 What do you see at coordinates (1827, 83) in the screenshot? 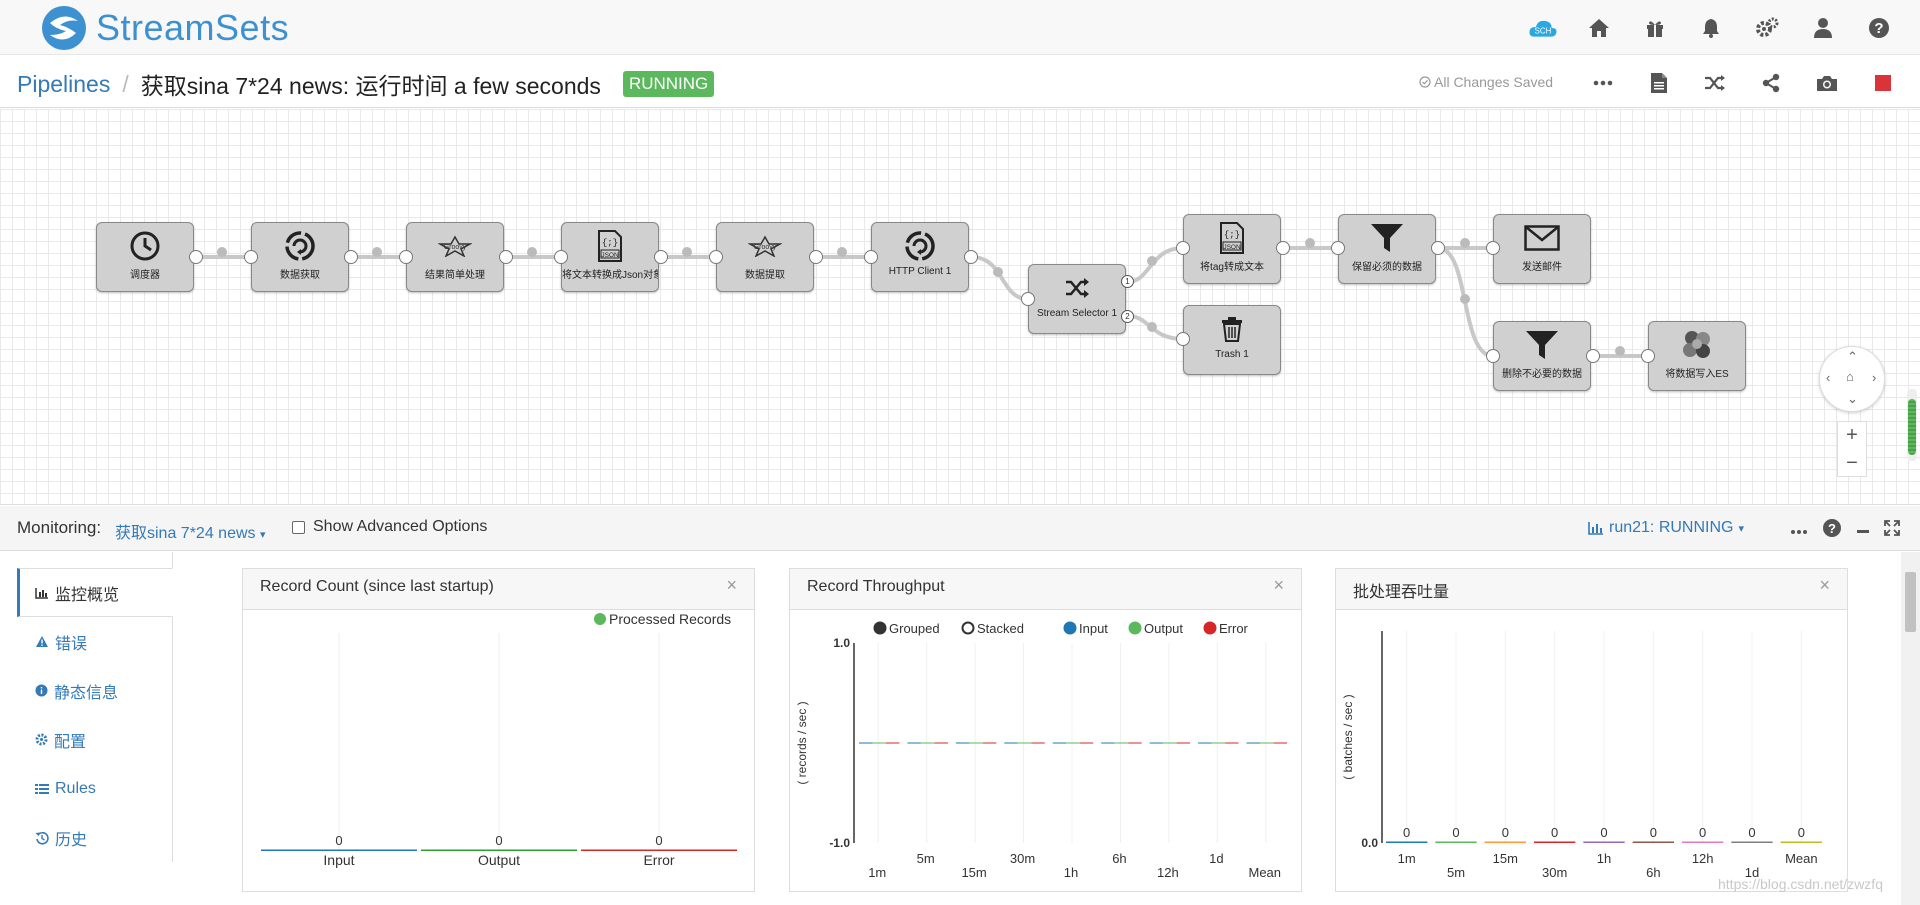
I see `camera-icon` at bounding box center [1827, 83].